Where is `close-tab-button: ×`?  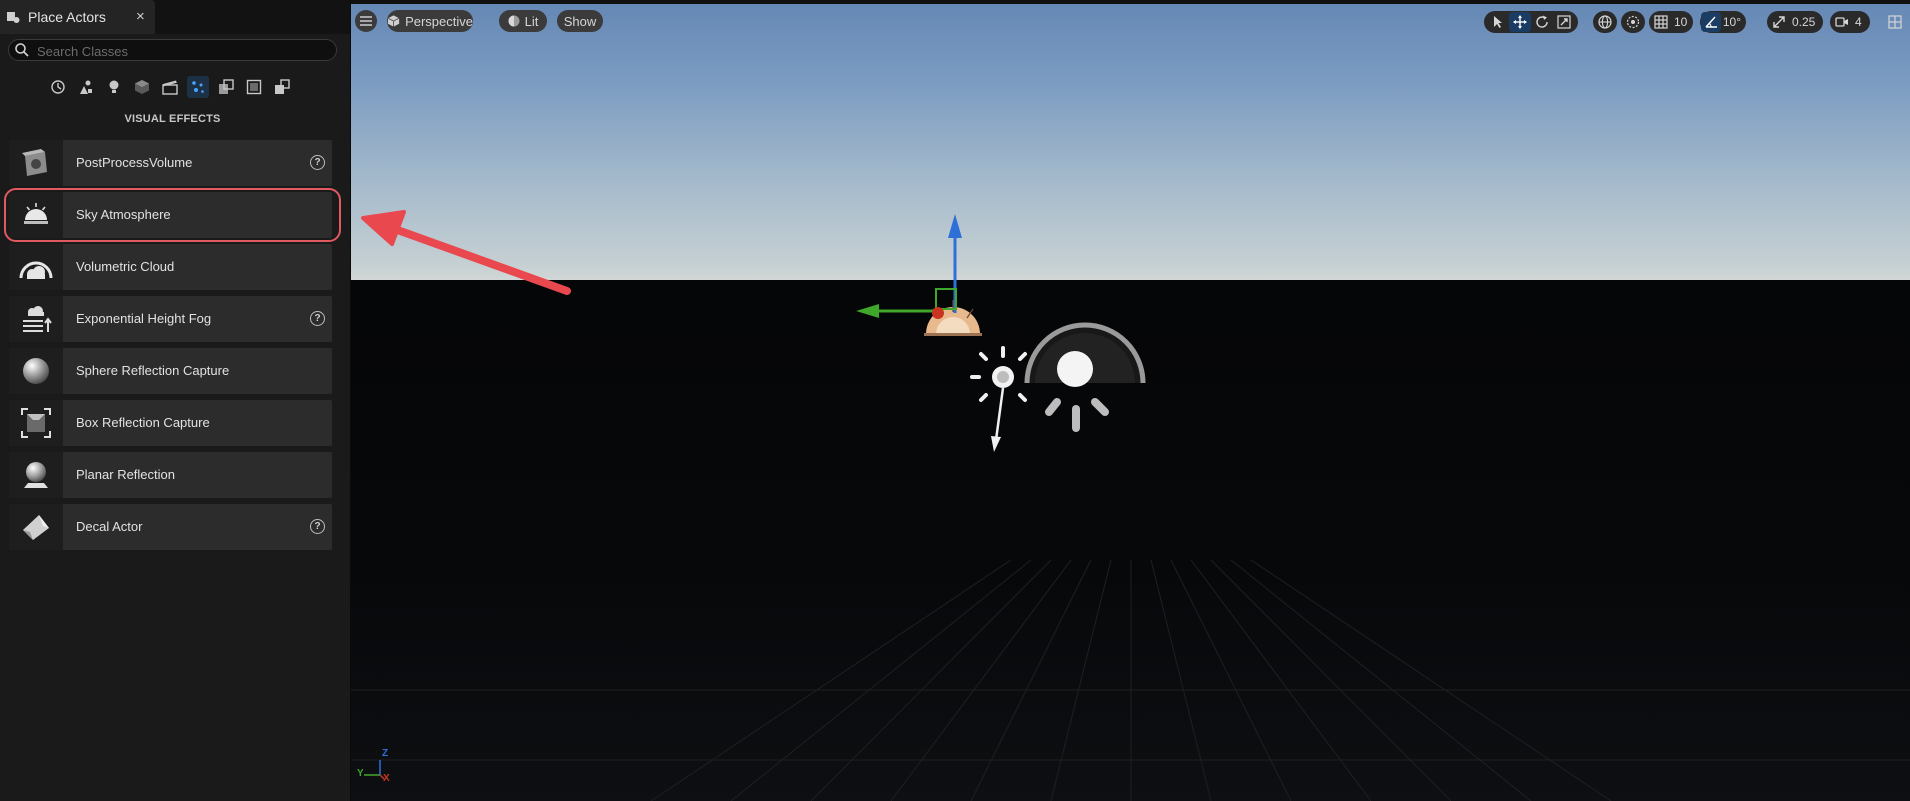
close-tab-button: × is located at coordinates (140, 16).